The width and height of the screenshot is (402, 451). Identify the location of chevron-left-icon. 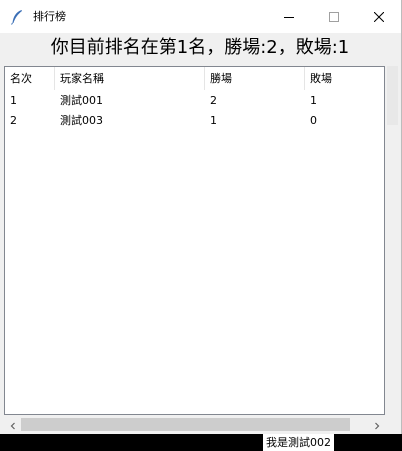
(13, 424).